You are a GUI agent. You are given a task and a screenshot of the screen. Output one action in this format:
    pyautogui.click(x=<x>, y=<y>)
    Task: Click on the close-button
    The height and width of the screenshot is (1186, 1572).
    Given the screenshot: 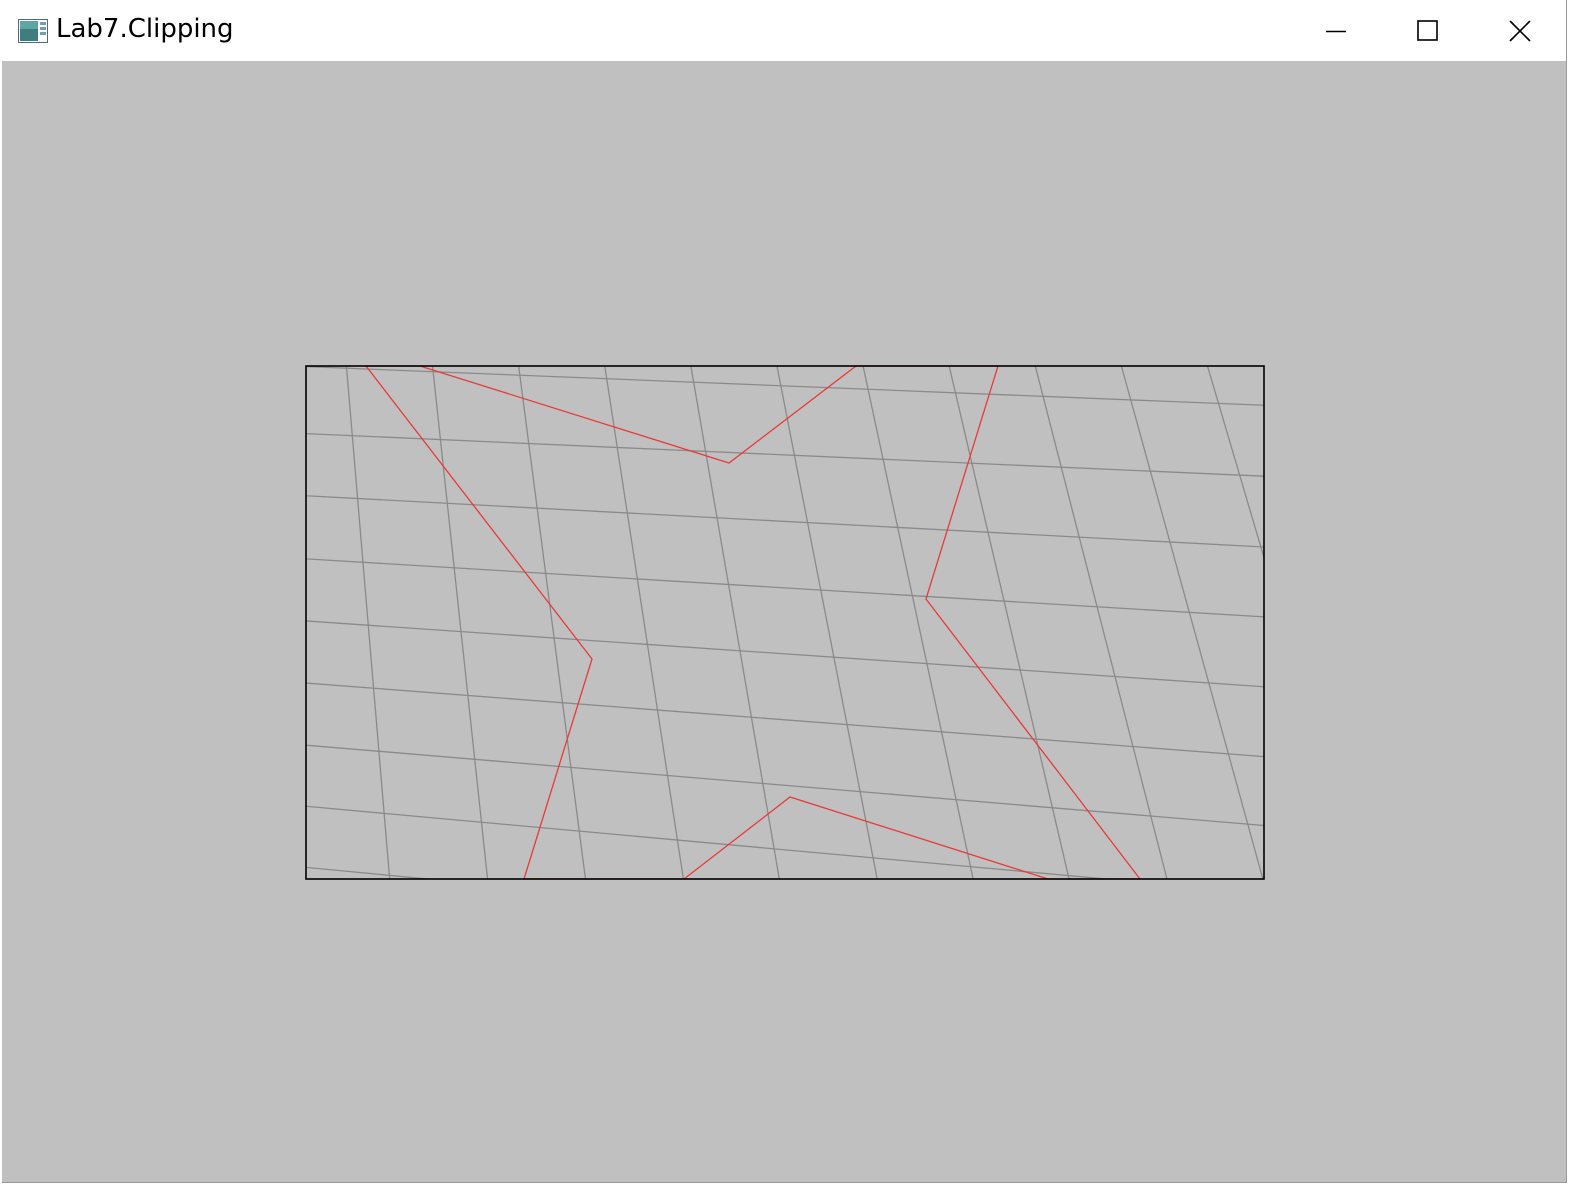 What is the action you would take?
    pyautogui.click(x=1520, y=30)
    